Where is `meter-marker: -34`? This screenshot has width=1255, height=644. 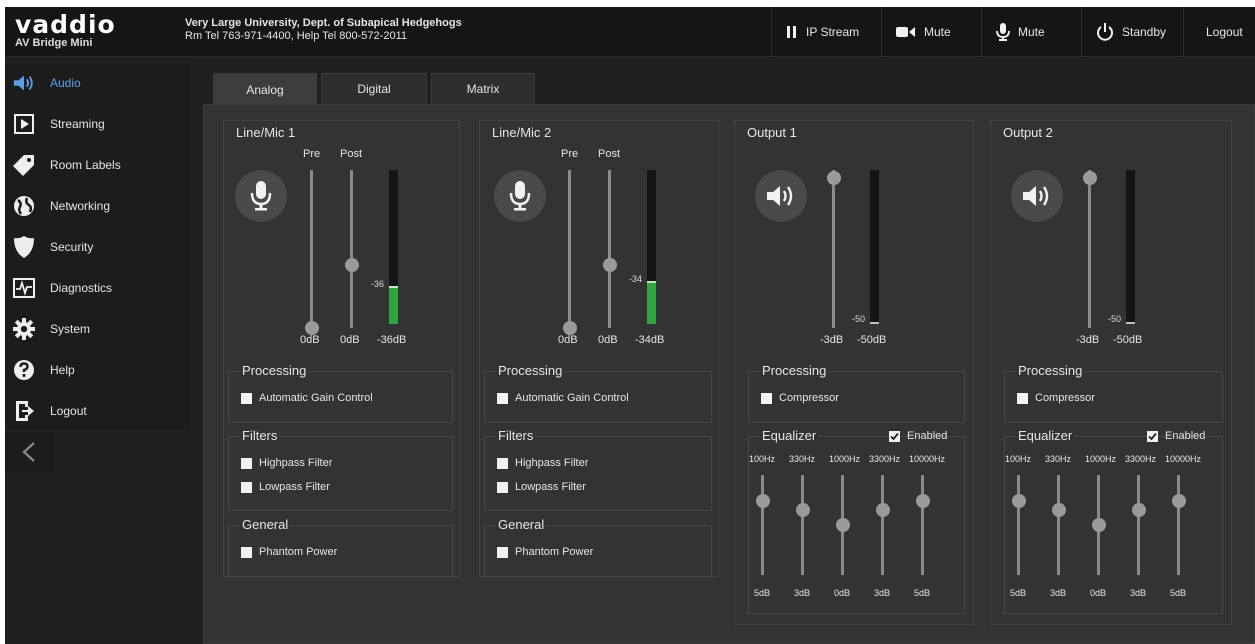 meter-marker: -34 is located at coordinates (636, 279).